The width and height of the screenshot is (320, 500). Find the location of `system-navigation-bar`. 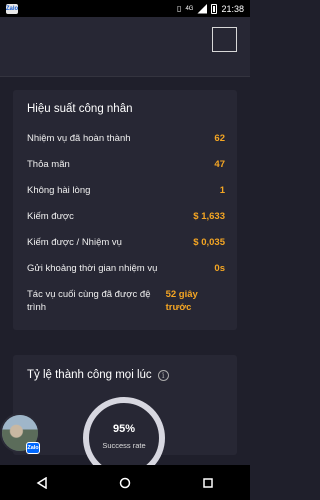

system-navigation-bar is located at coordinates (125, 482).